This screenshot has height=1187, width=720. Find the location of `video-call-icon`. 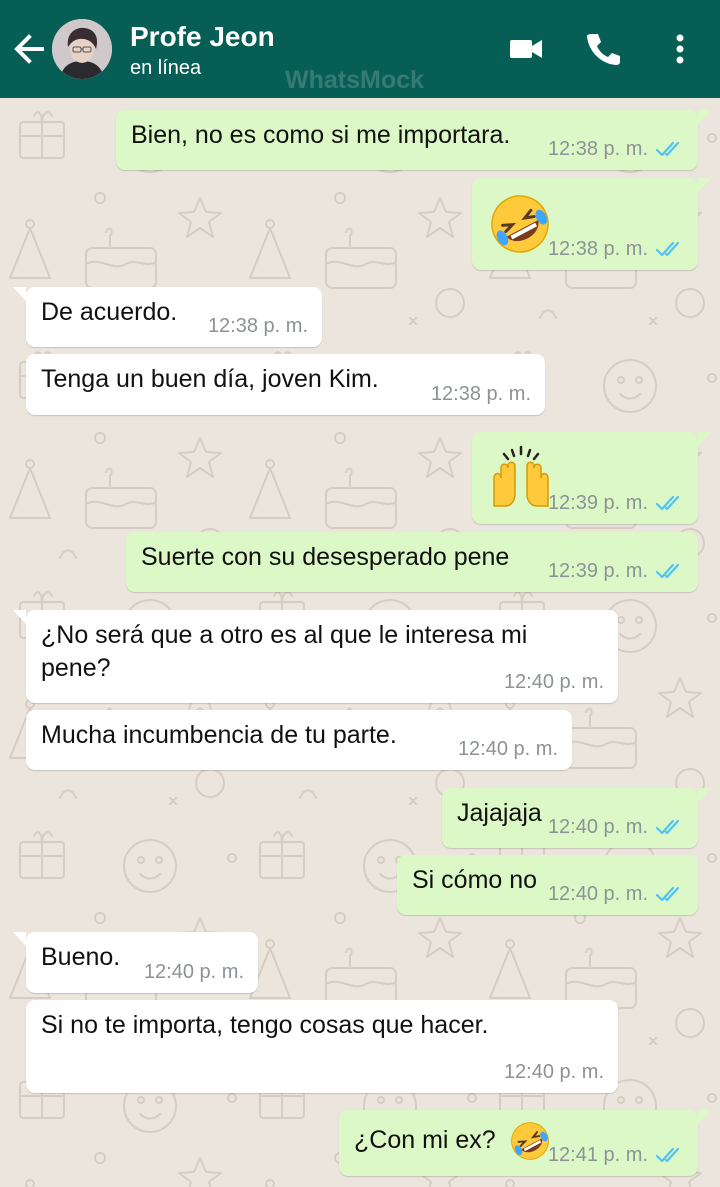

video-call-icon is located at coordinates (526, 49).